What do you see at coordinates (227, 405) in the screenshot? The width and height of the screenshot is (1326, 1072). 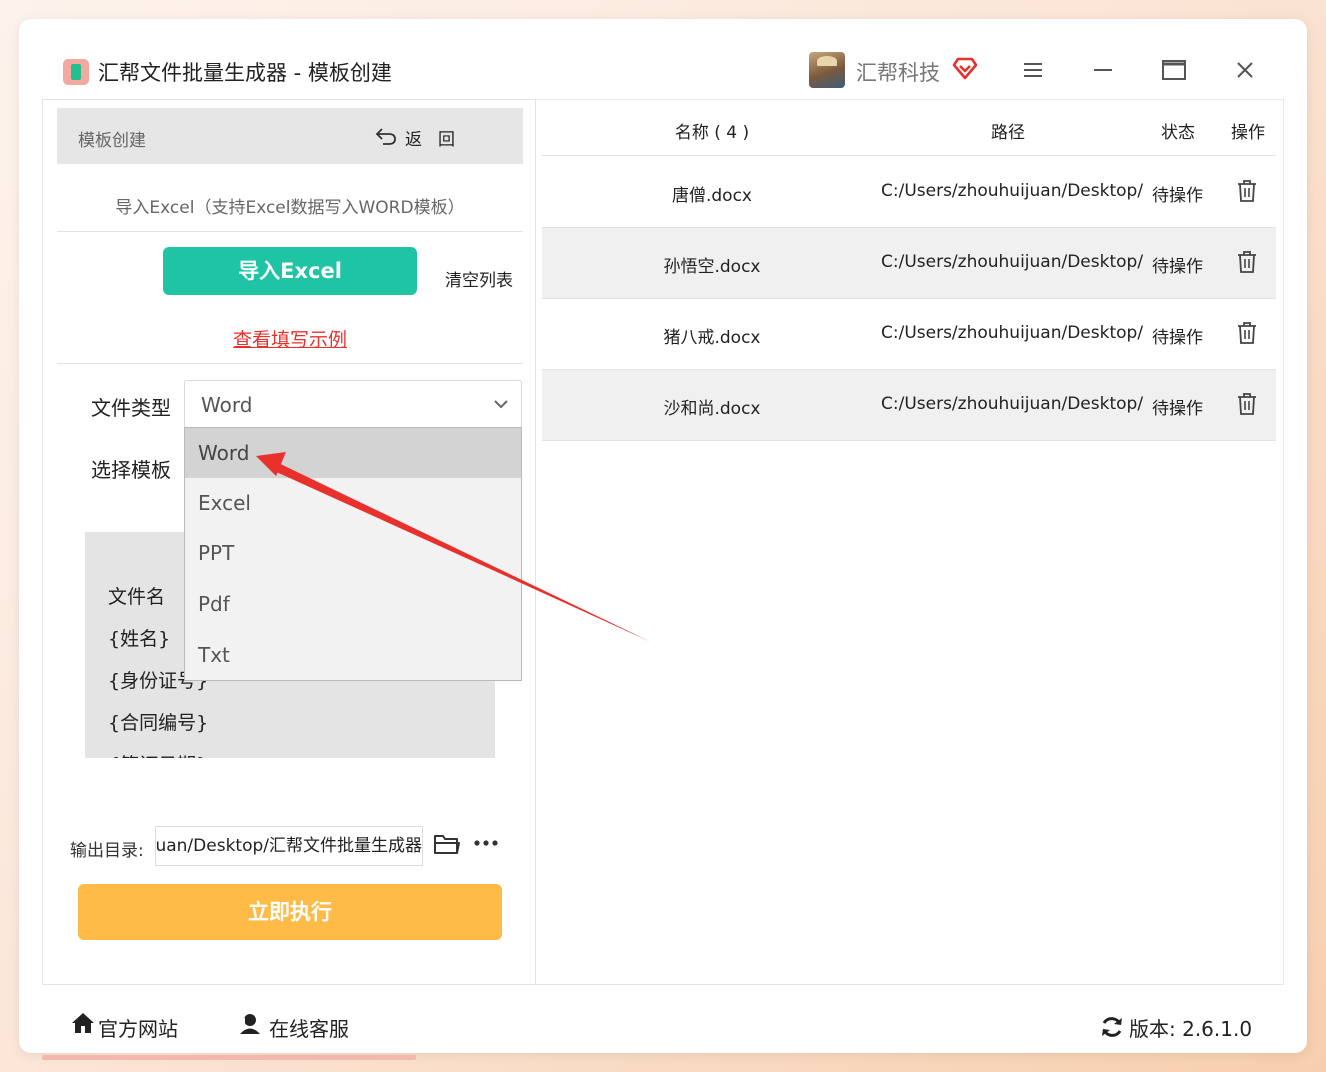 I see `filetype-selected-value: Word` at bounding box center [227, 405].